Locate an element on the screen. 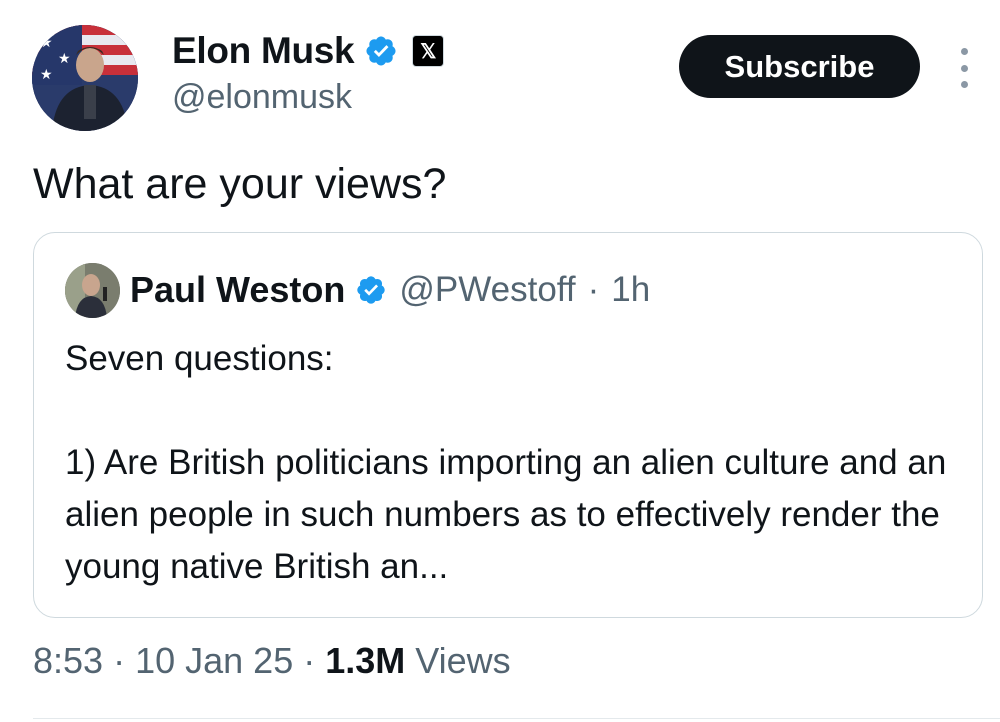  author-avatar: ★ ★ ★ is located at coordinates (85, 78).